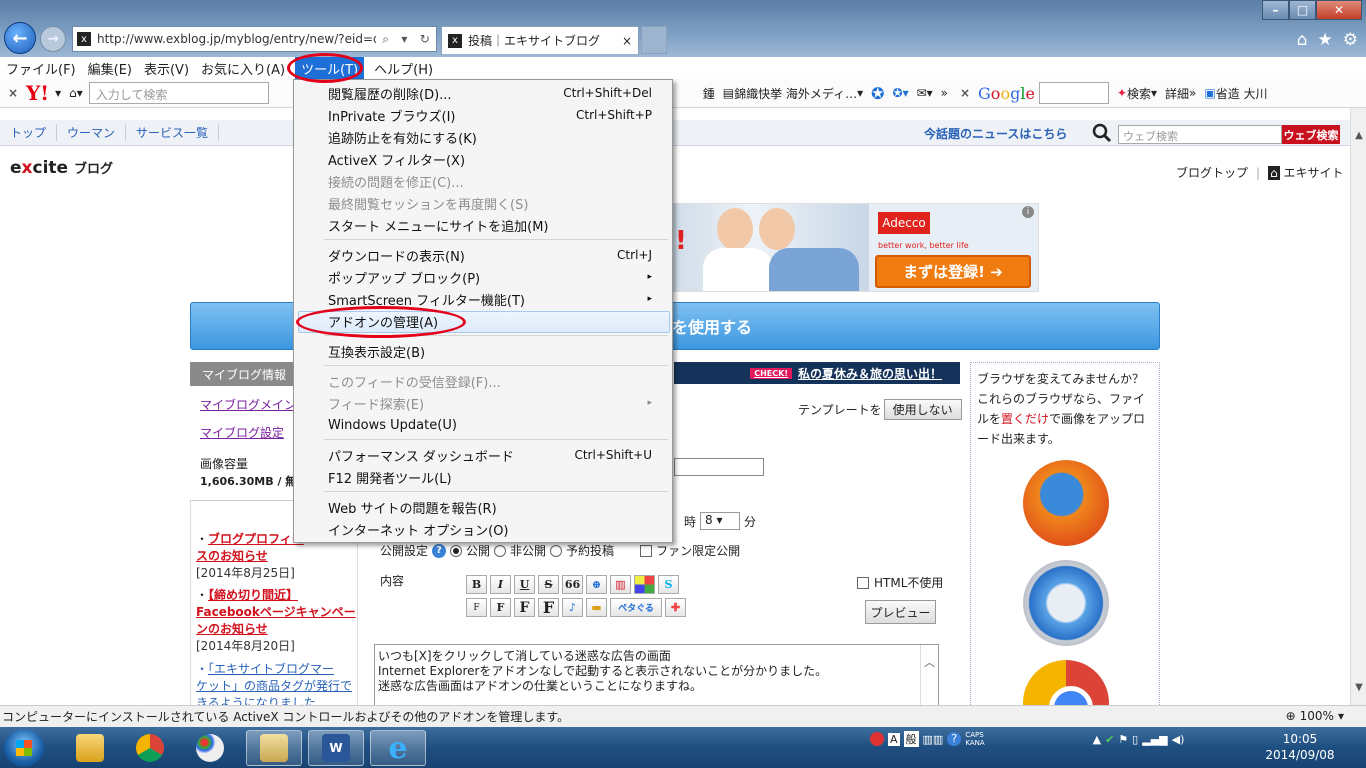  Describe the element at coordinates (243, 68) in the screenshot. I see `menu-3: お気に入り(A)` at that location.